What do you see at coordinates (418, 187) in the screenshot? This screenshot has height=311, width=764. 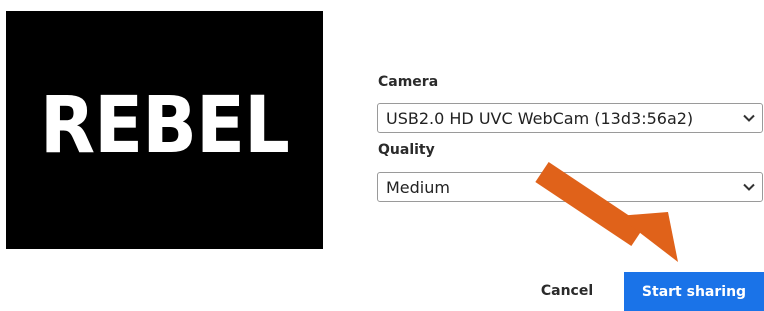 I see `quality-select-value: Medium` at bounding box center [418, 187].